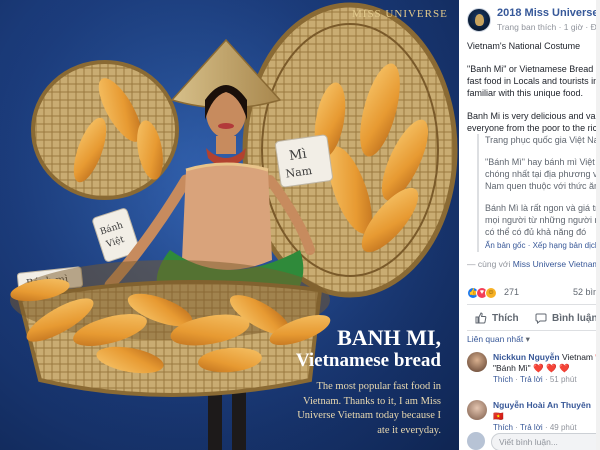  I want to click on reaction-count: 271, so click(511, 292).